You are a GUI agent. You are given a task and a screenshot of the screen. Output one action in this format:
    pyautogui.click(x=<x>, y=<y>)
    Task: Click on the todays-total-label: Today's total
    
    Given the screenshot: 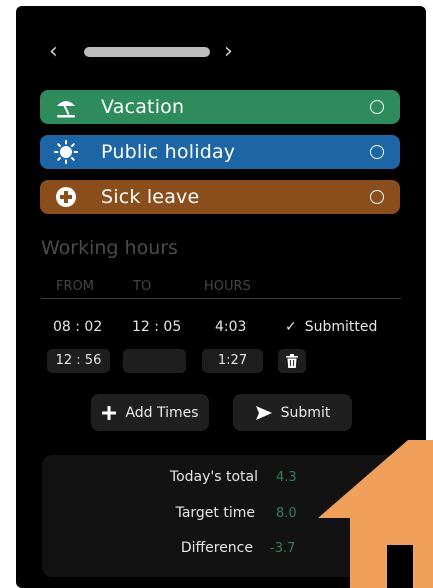 What is the action you would take?
    pyautogui.click(x=213, y=477)
    